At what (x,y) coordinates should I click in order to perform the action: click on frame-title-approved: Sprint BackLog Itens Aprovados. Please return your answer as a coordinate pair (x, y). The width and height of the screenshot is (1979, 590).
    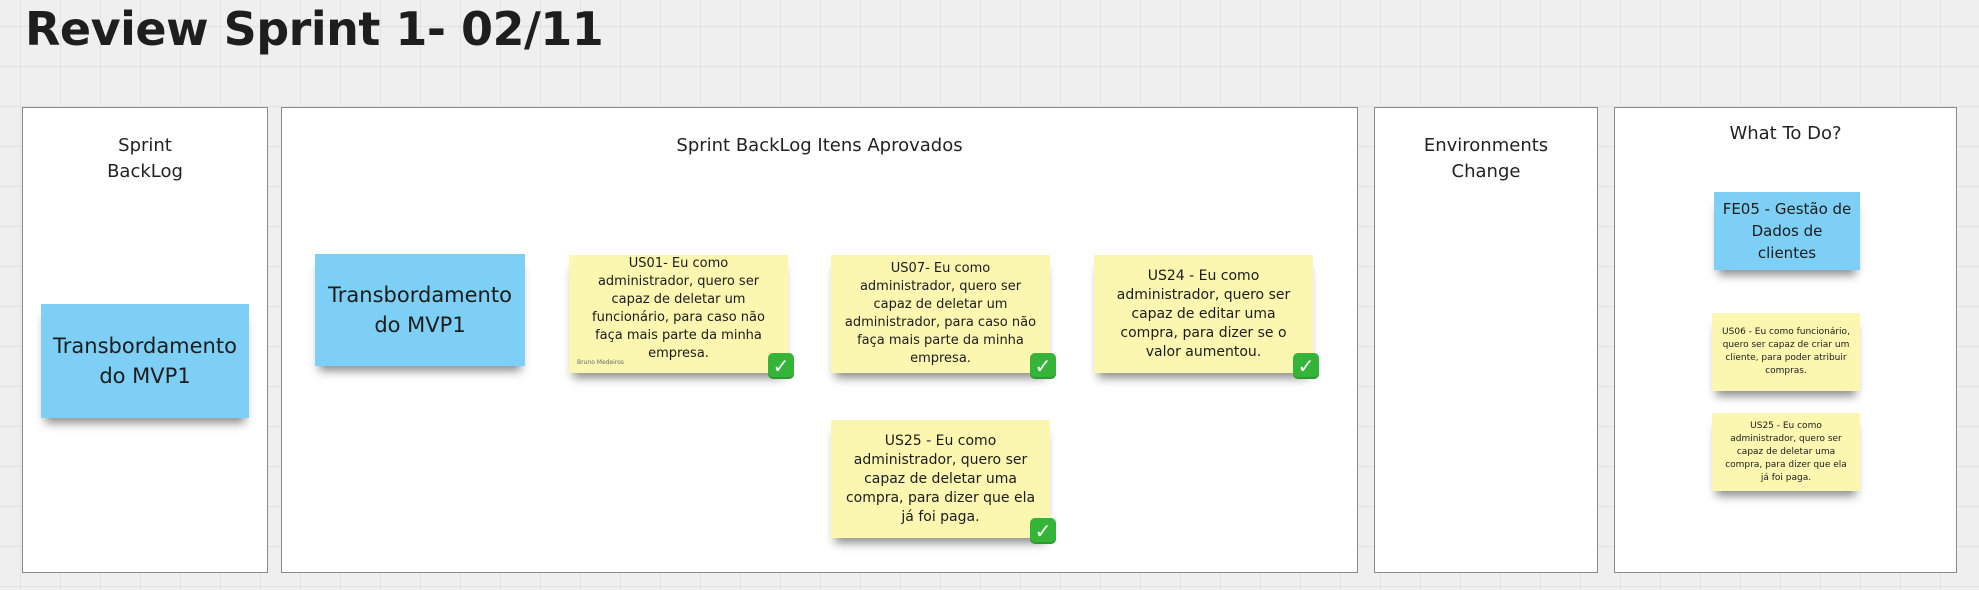
    Looking at the image, I should click on (819, 145).